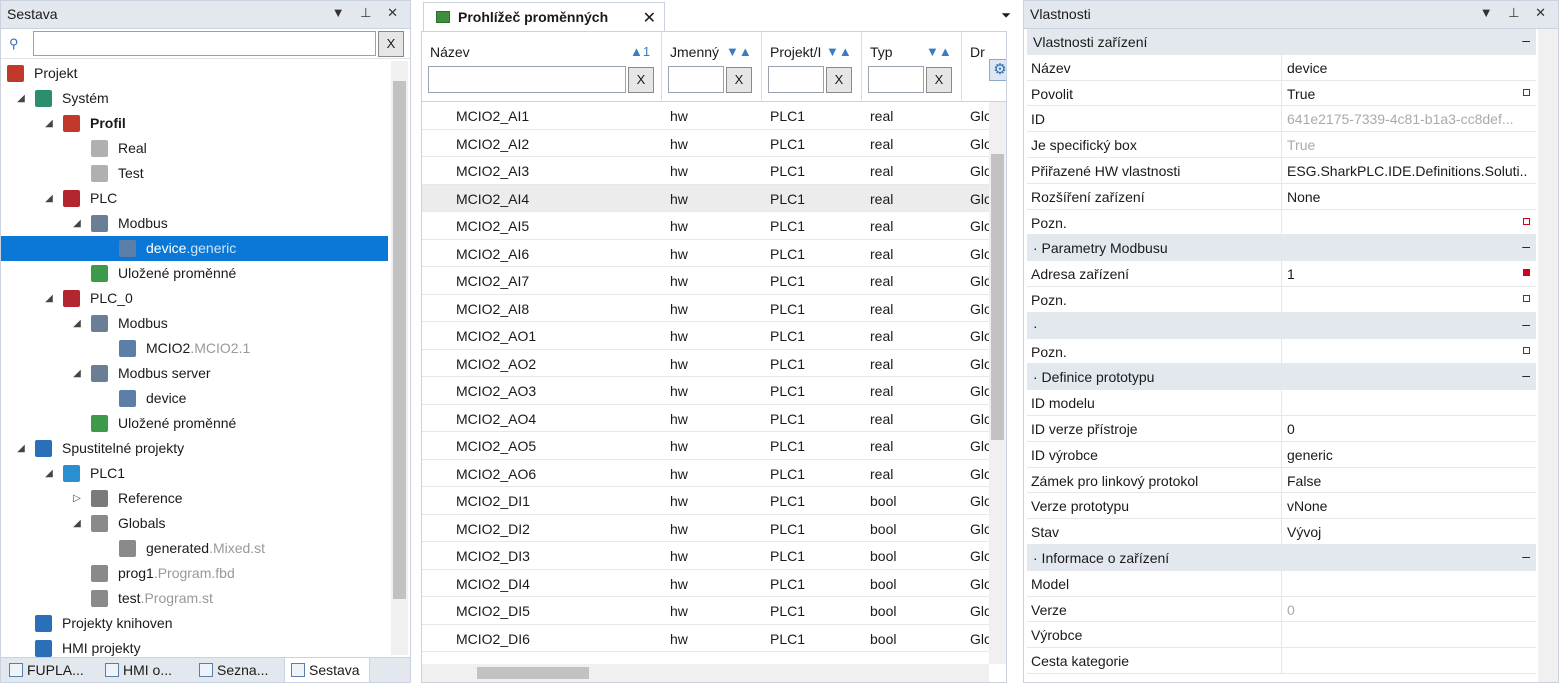 The image size is (1559, 683). I want to click on property-row: Cesta kategorie, so click(1281, 661).